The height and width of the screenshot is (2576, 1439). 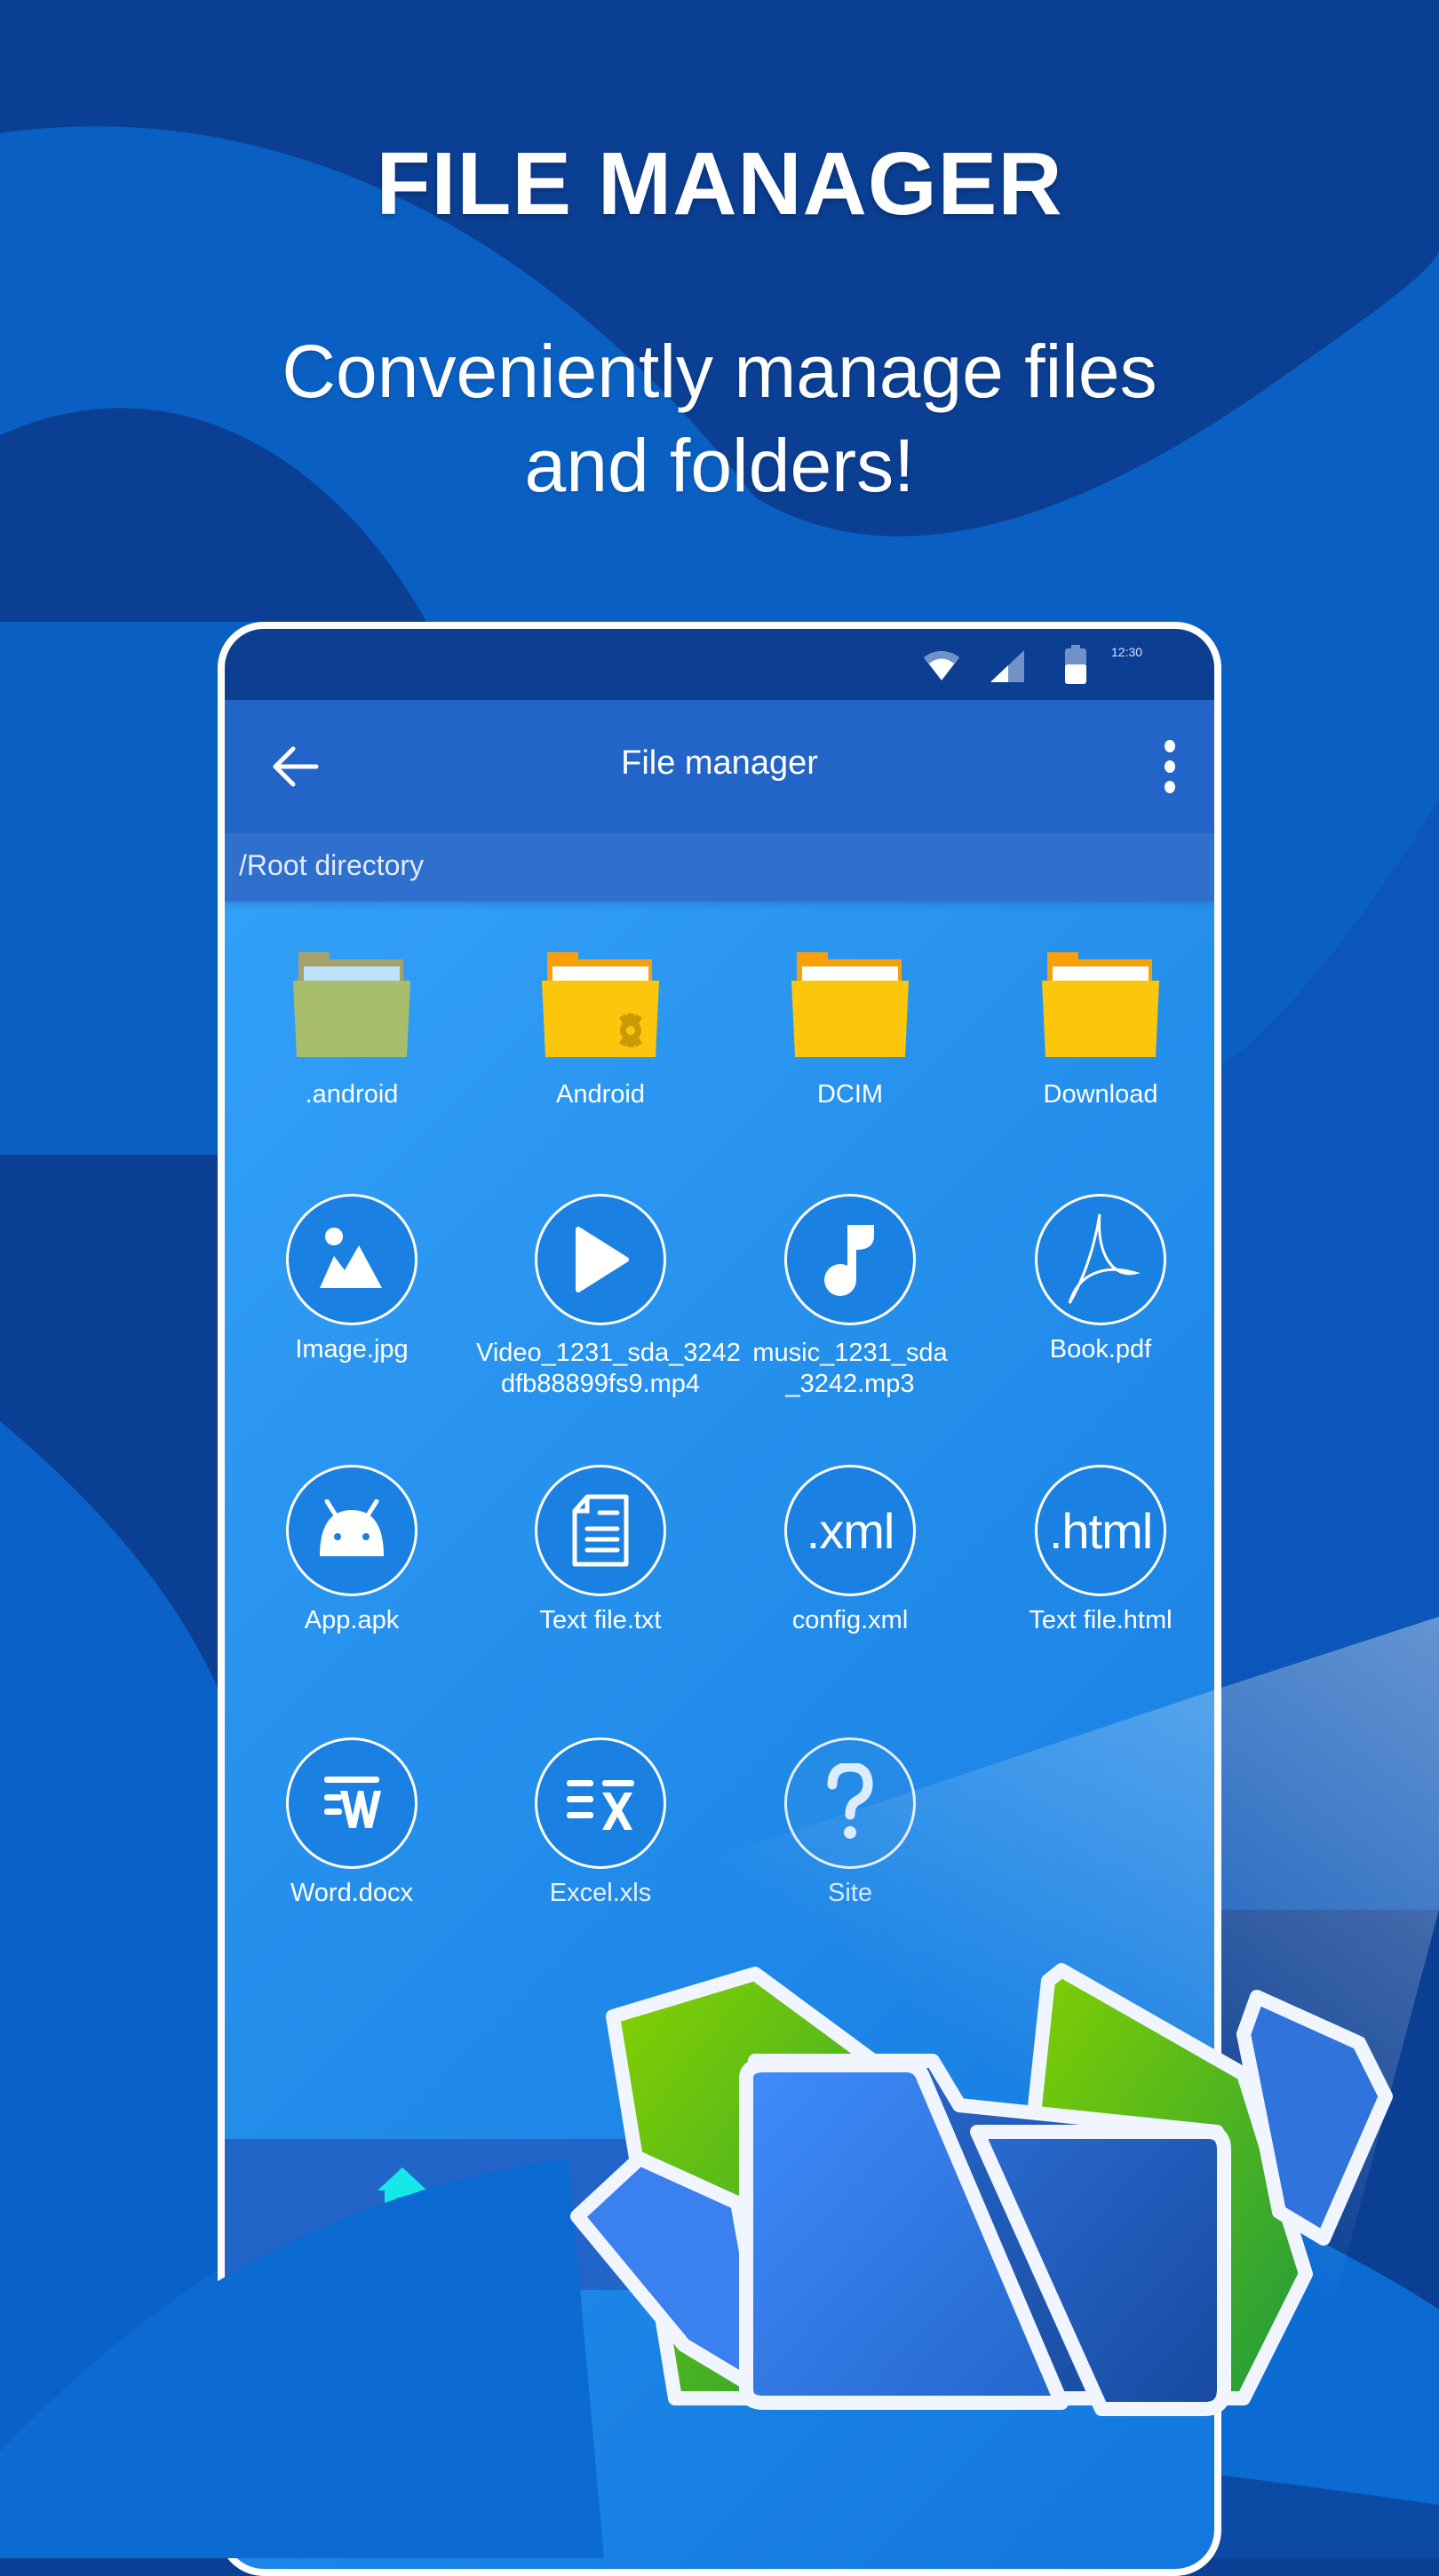 What do you see at coordinates (719, 867) in the screenshot?
I see `breadcrumb: /Root directory` at bounding box center [719, 867].